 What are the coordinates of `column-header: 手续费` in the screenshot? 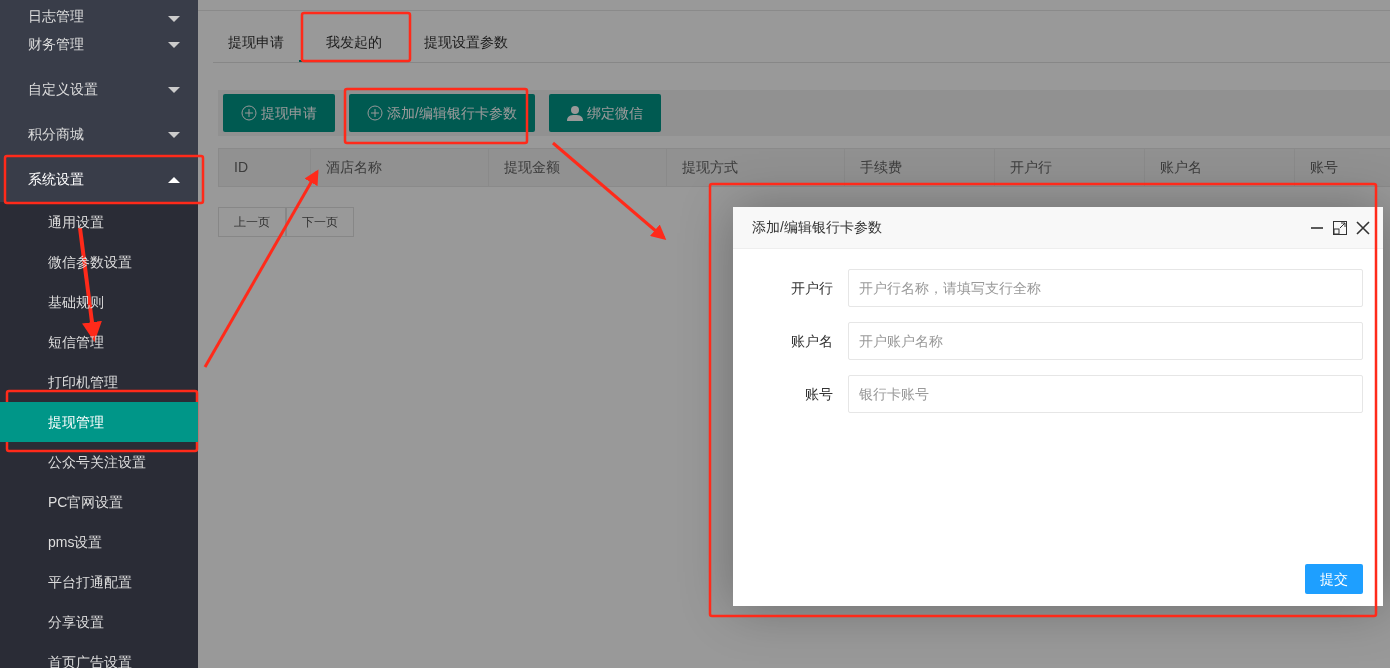 It's located at (920, 167).